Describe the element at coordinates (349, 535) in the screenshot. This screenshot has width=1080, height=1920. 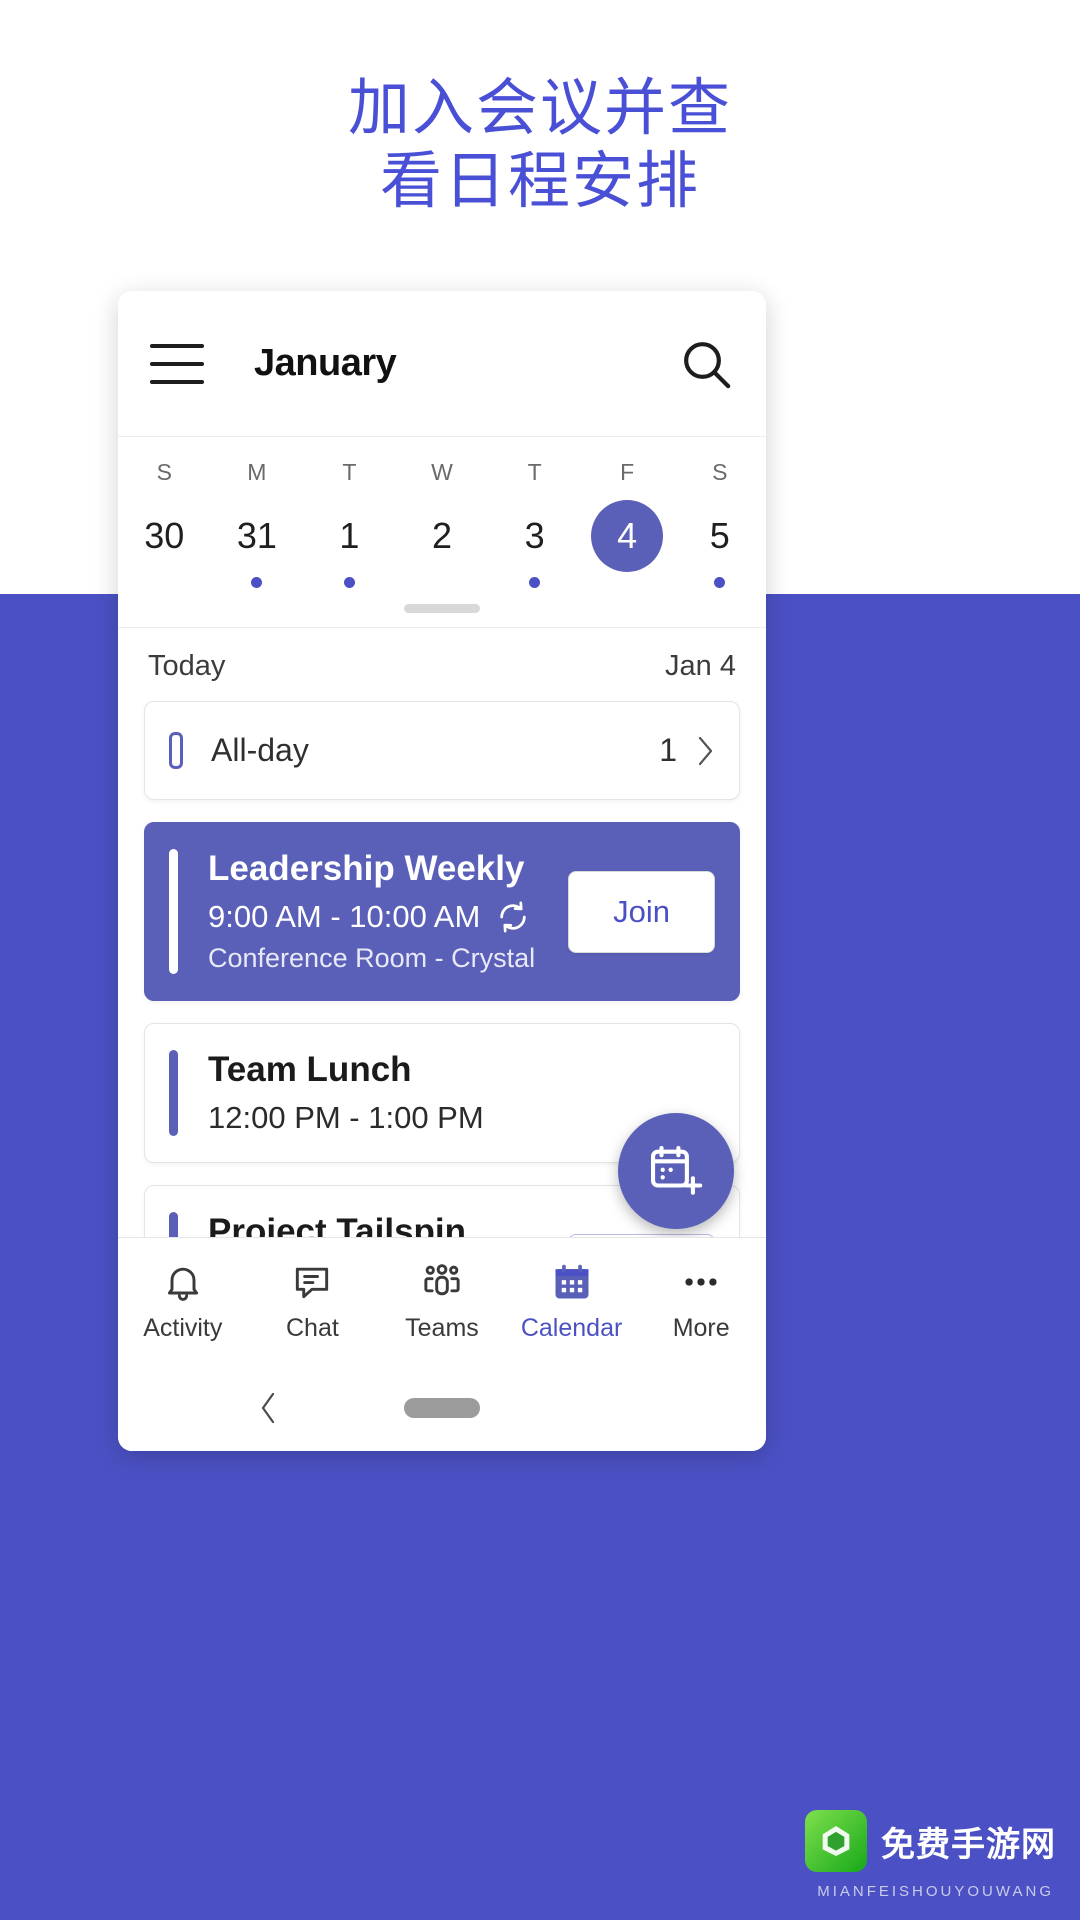
I see `date-number: 1` at that location.